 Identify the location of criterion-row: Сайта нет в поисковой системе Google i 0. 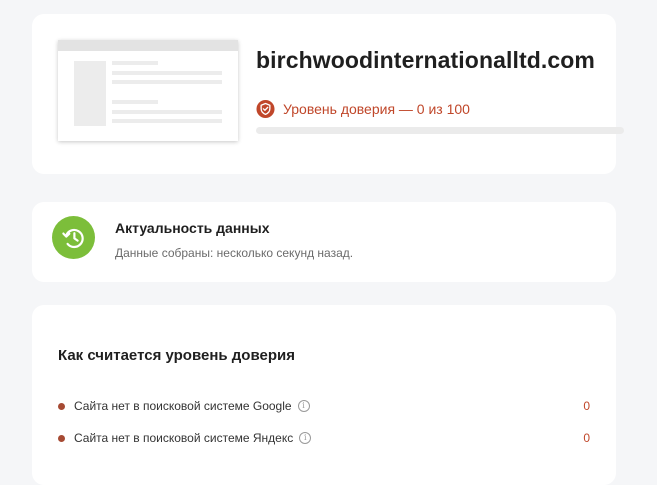
(324, 406).